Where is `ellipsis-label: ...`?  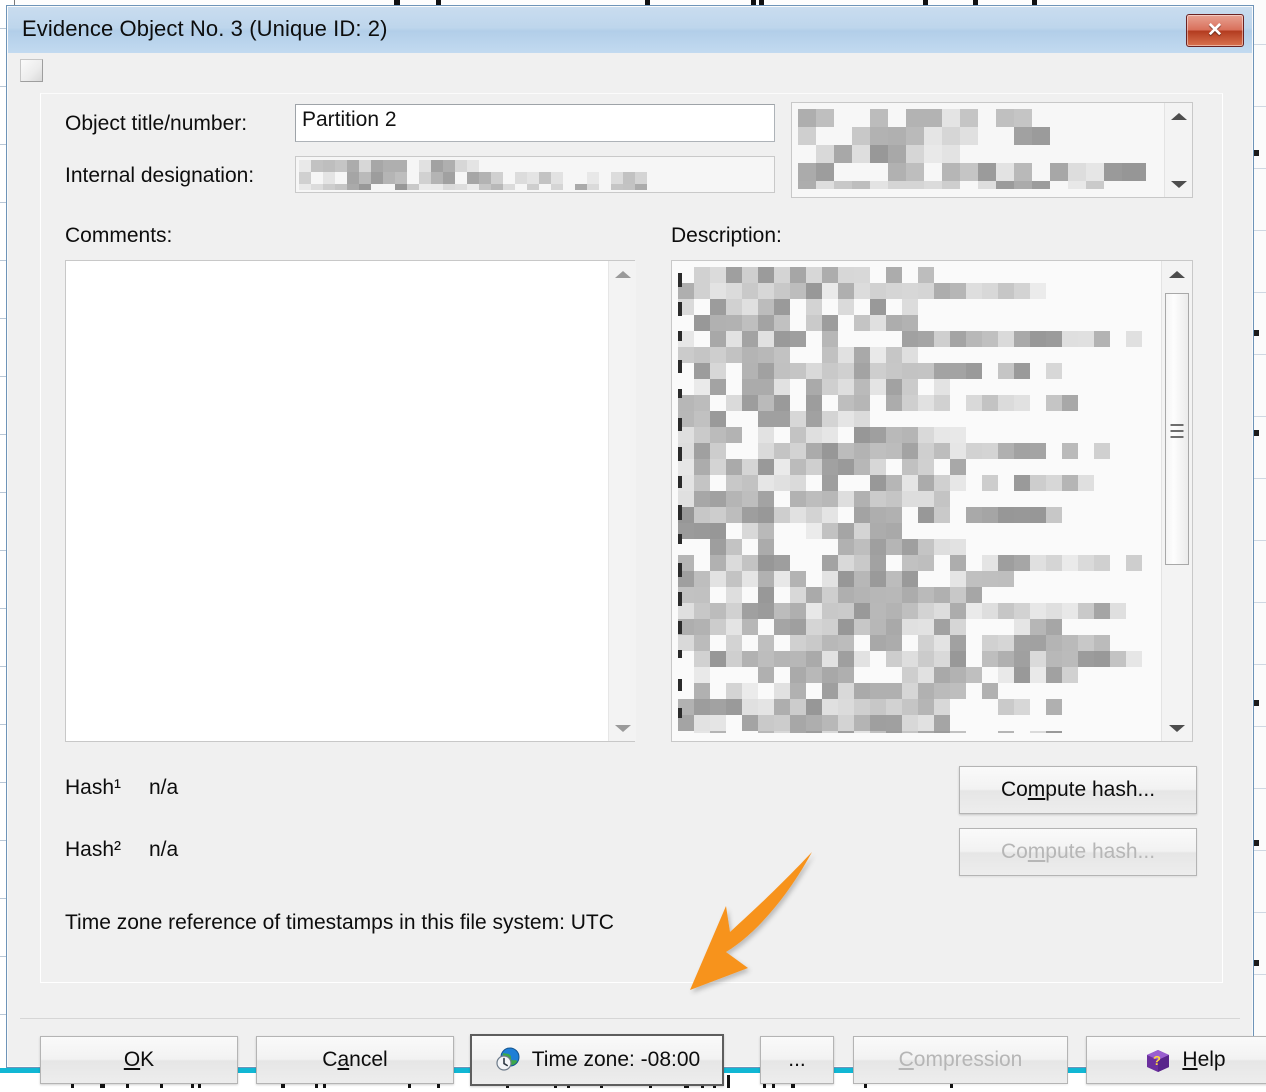 ellipsis-label: ... is located at coordinates (797, 1059).